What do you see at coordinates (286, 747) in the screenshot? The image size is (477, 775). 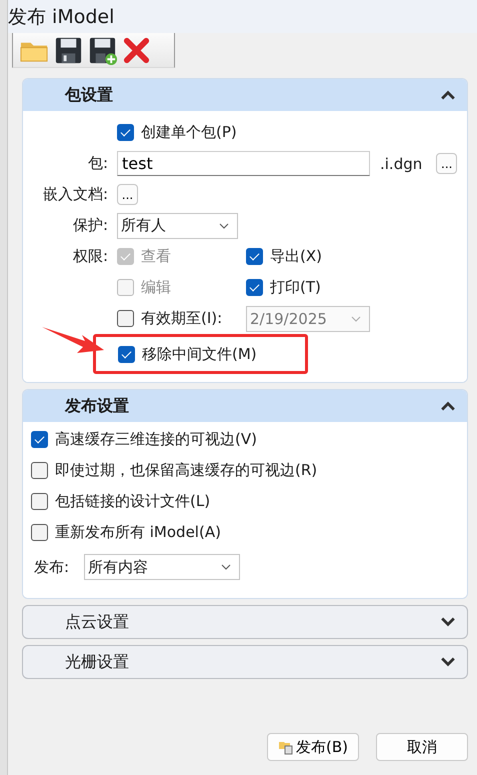 I see `folder-document-icon` at bounding box center [286, 747].